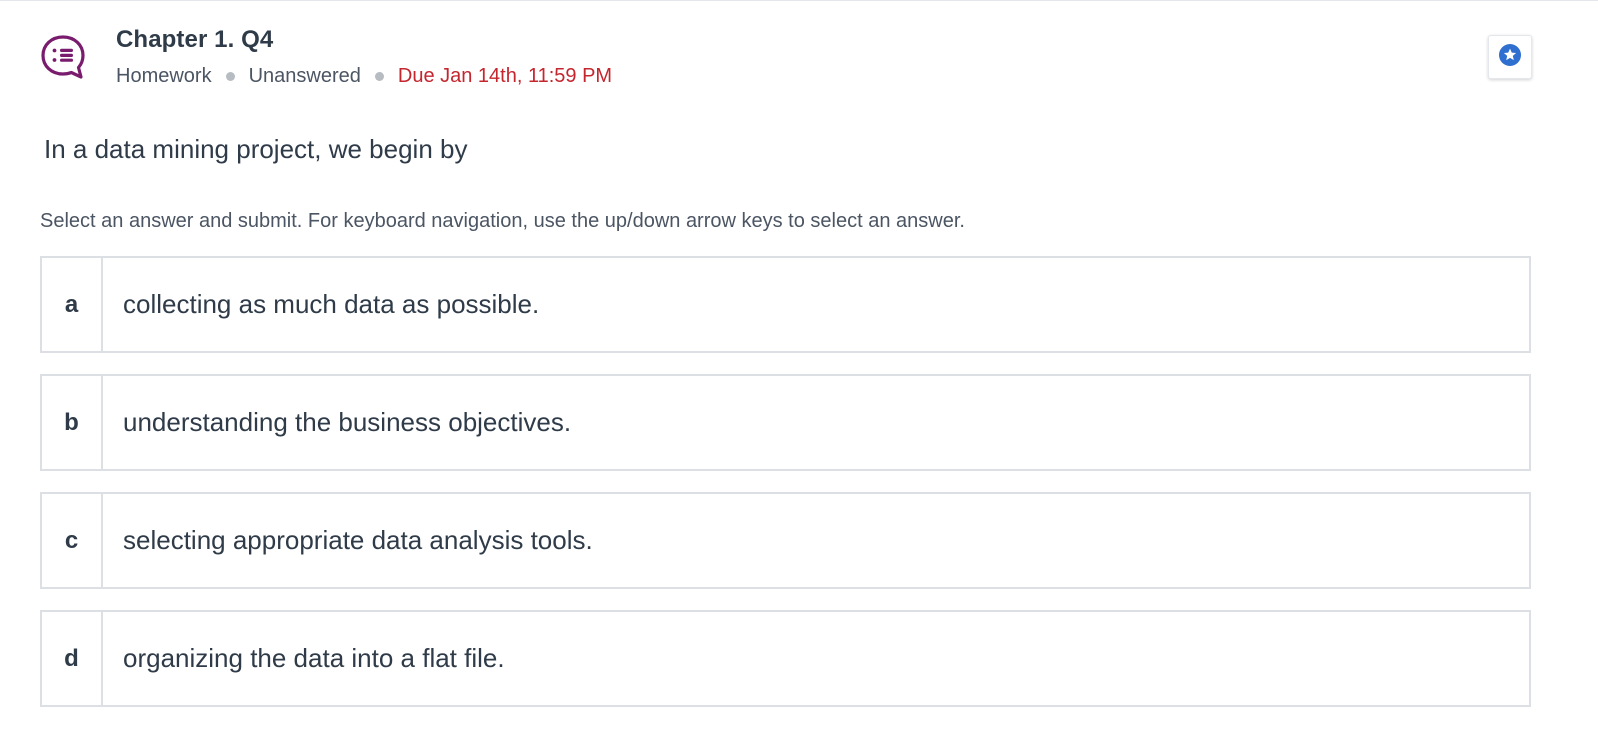 This screenshot has width=1598, height=740. I want to click on top-divider, so click(799, 0).